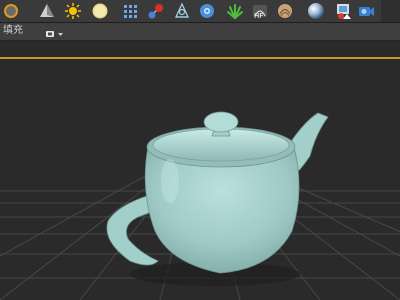 The image size is (400, 300). I want to click on scene-icon, so click(343, 11).